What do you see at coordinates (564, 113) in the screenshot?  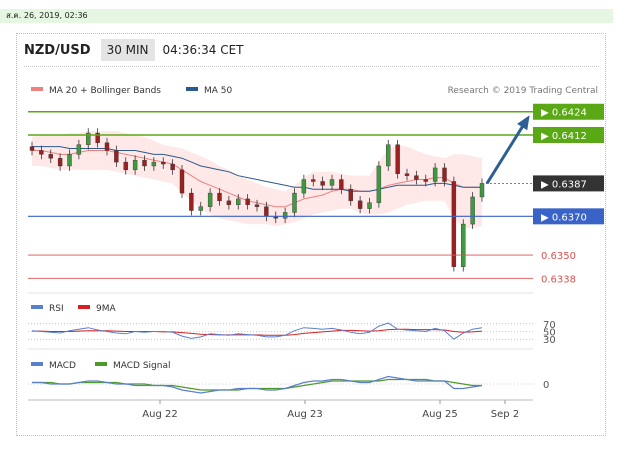 I see `resistance-label: ▶ 0.6424` at bounding box center [564, 113].